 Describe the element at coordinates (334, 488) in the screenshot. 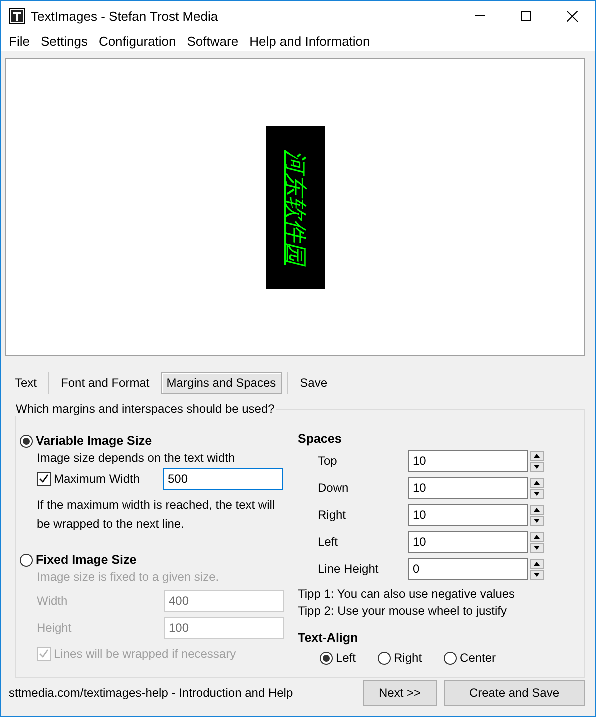

I see `field-label: Down` at that location.